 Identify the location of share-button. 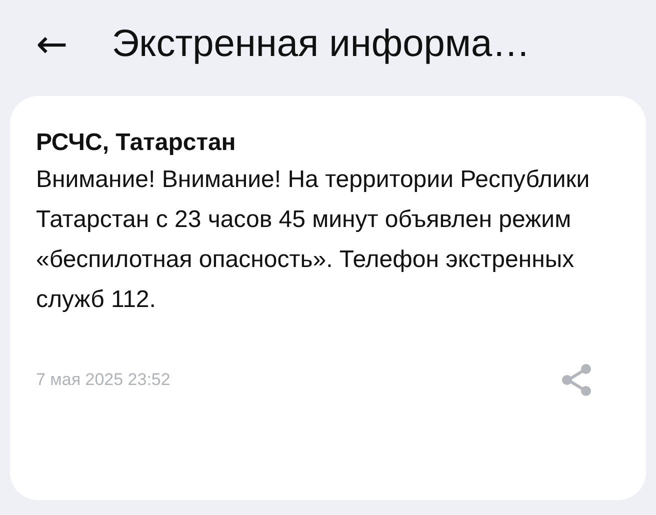
(577, 380).